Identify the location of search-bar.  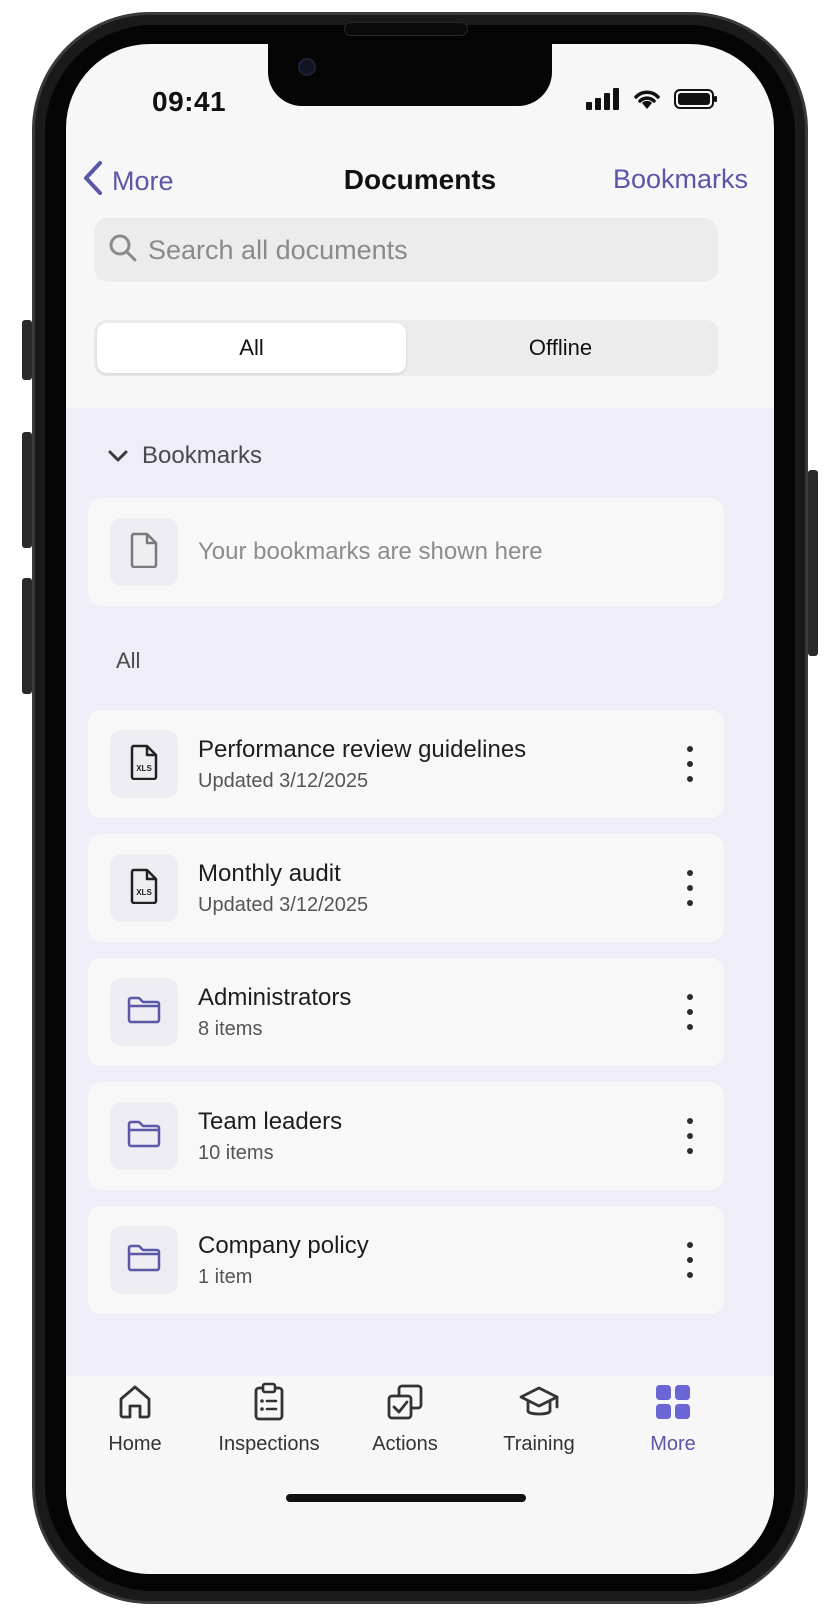
(406, 250).